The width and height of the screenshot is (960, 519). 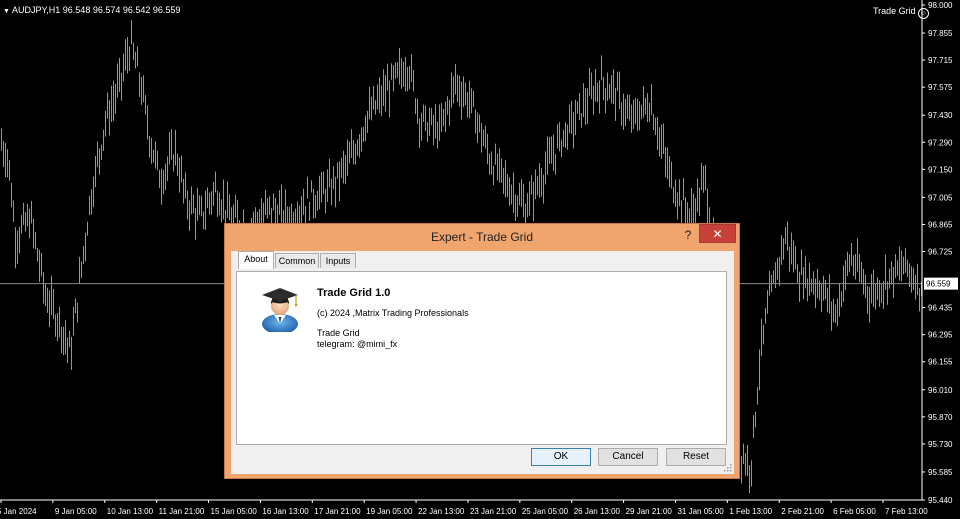 I want to click on price-label: 96.295, so click(x=940, y=335).